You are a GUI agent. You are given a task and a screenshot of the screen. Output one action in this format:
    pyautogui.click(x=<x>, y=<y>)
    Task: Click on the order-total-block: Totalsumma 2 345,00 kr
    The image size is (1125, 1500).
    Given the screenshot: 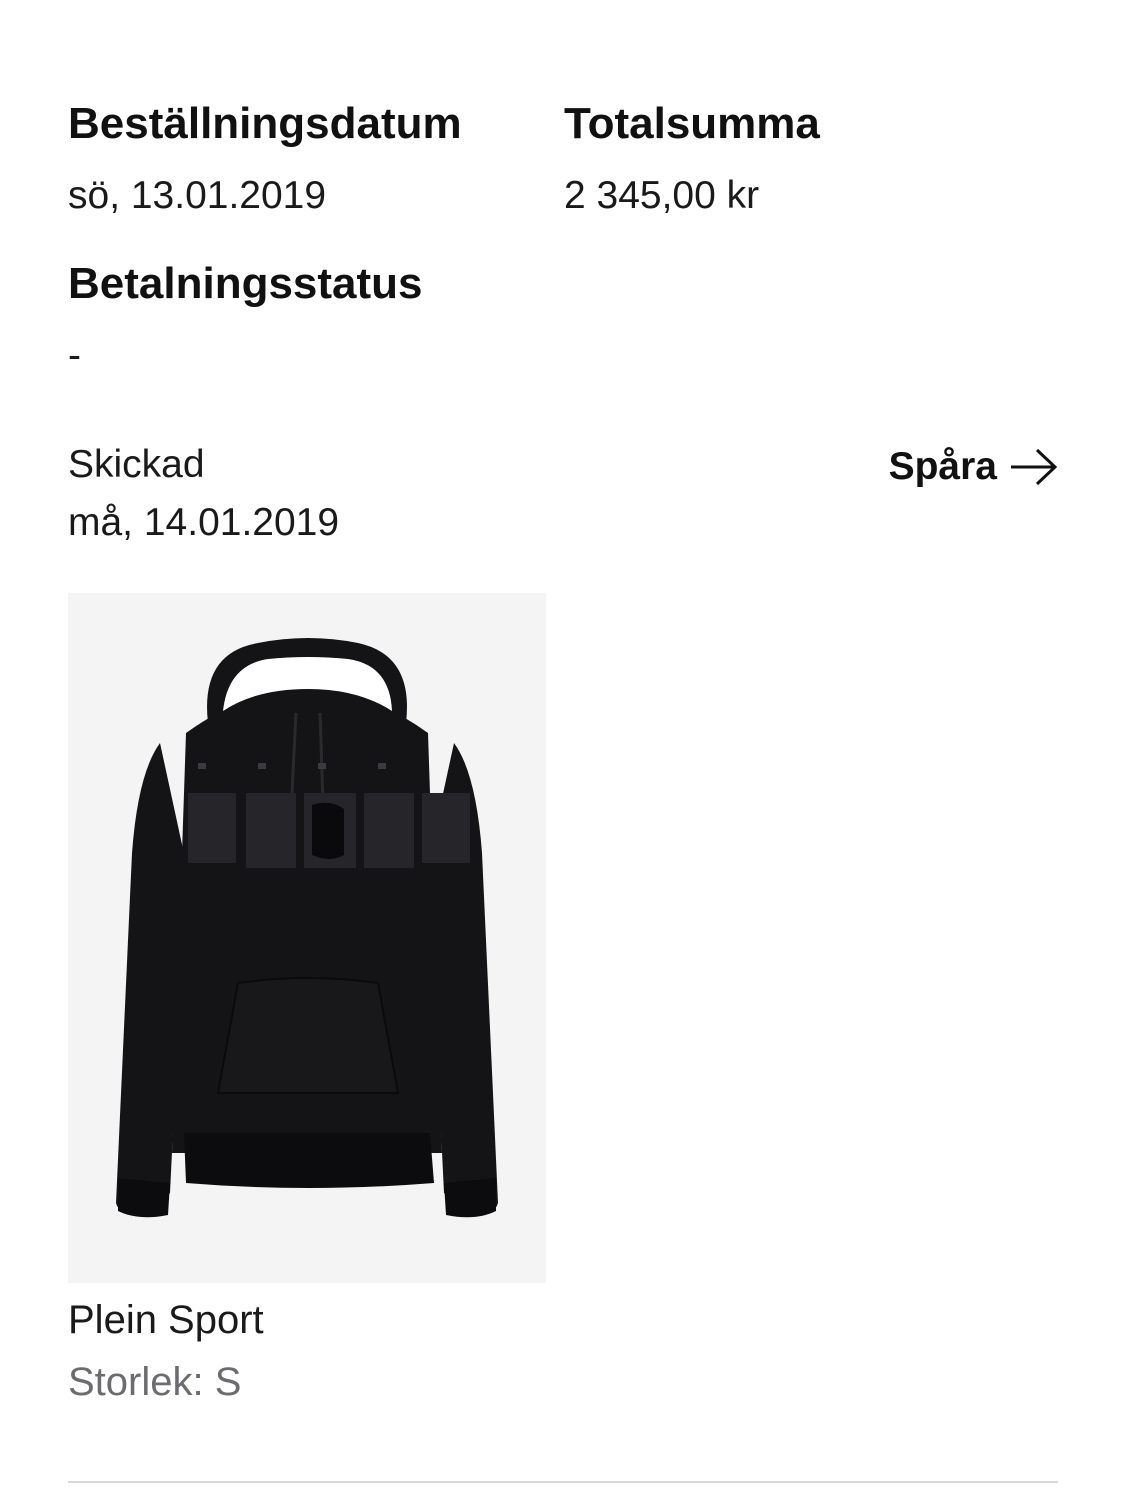 What is the action you would take?
    pyautogui.click(x=764, y=159)
    